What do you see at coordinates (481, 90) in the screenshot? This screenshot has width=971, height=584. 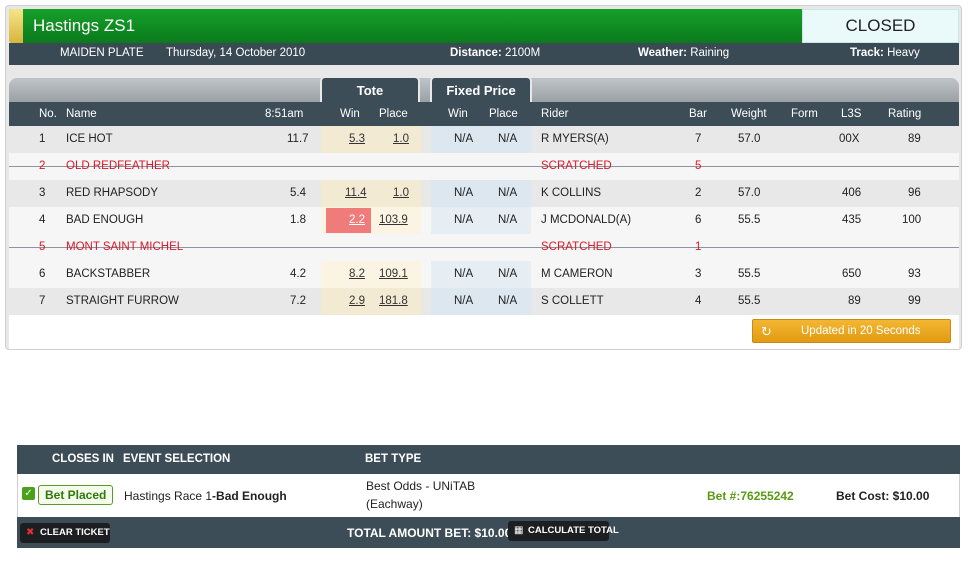 I see `tab-fixed-price: Fixed Price` at bounding box center [481, 90].